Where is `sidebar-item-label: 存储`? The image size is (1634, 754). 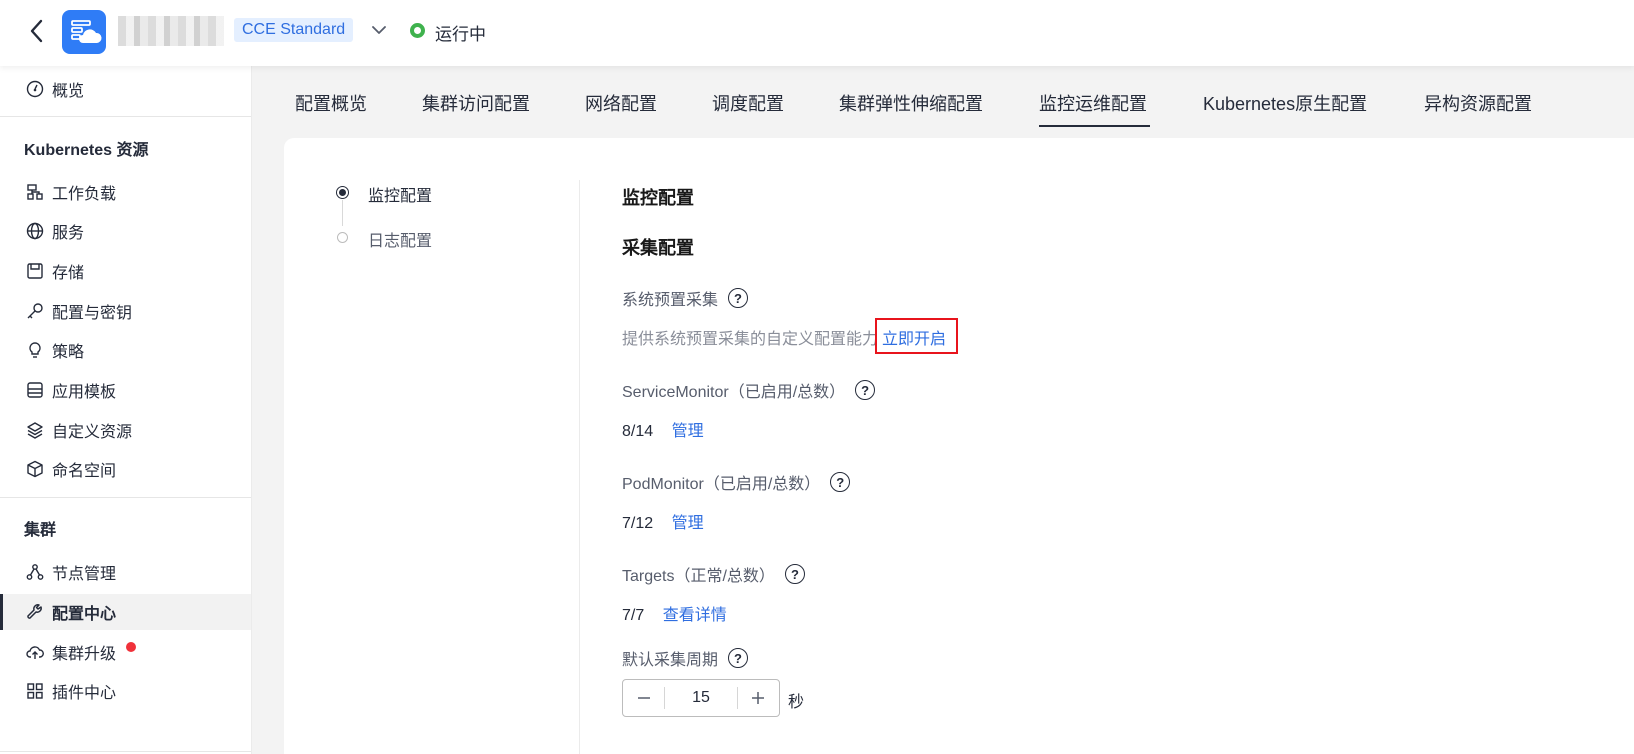 sidebar-item-label: 存储 is located at coordinates (68, 273).